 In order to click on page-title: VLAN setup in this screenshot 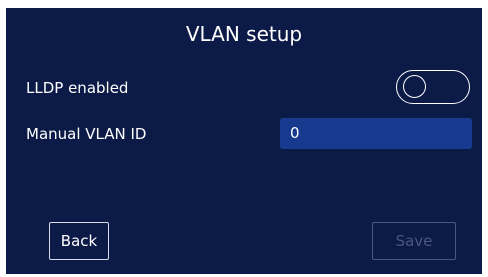, I will do `click(244, 34)`.